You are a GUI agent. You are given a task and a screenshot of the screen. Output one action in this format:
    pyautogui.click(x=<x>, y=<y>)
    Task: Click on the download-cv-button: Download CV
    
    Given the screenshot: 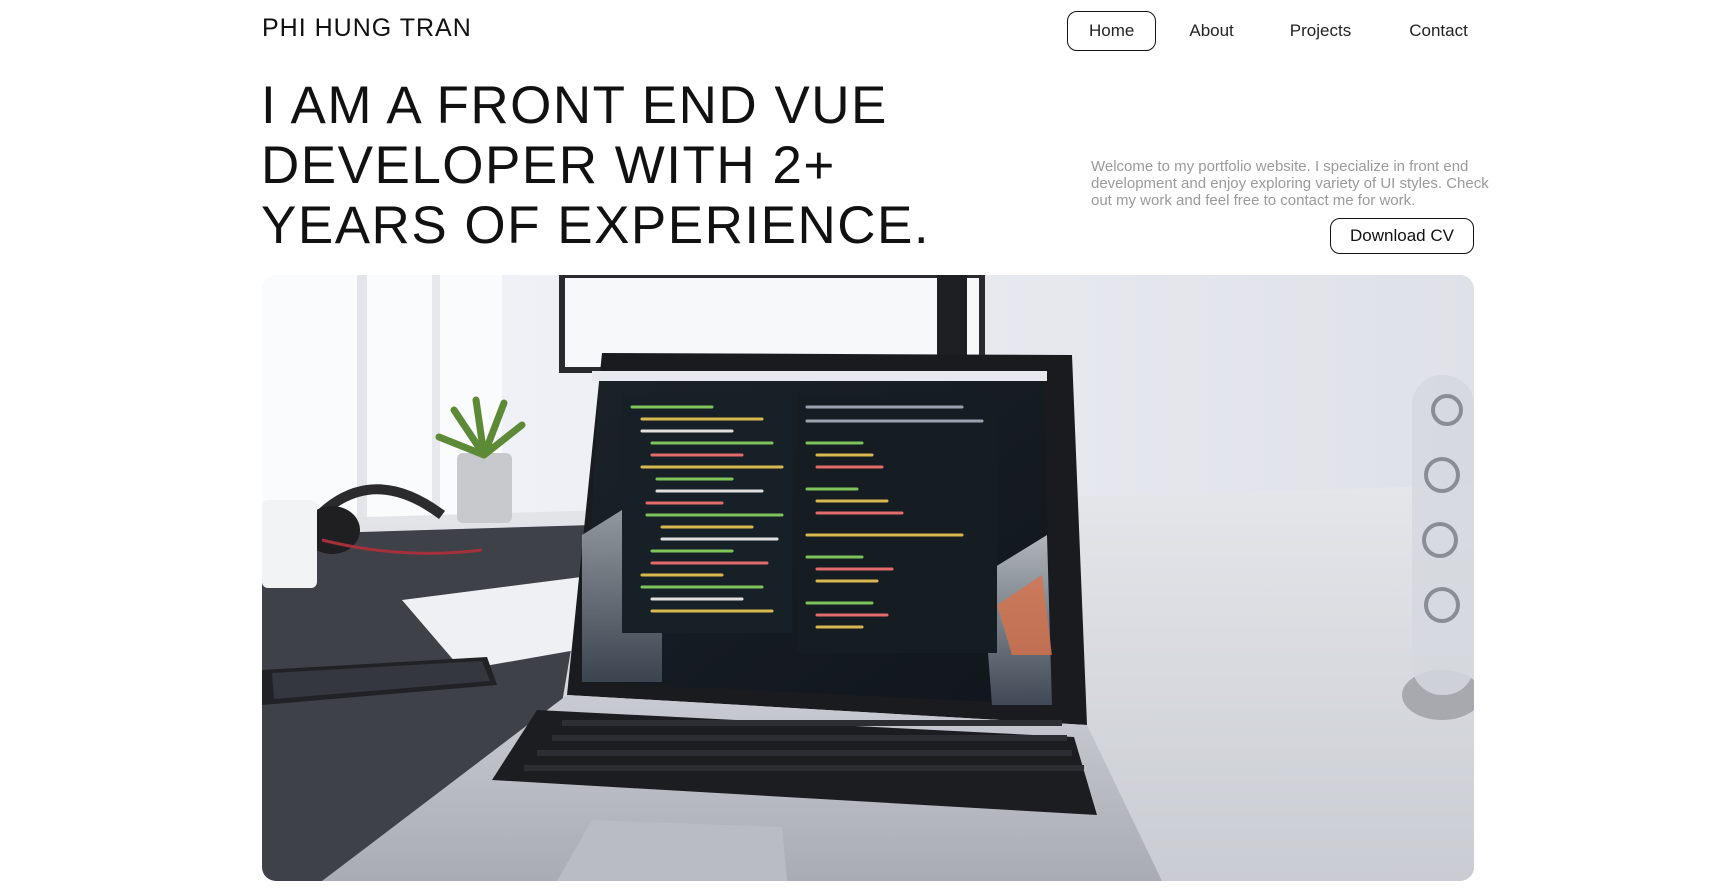 What is the action you would take?
    pyautogui.click(x=1402, y=236)
    